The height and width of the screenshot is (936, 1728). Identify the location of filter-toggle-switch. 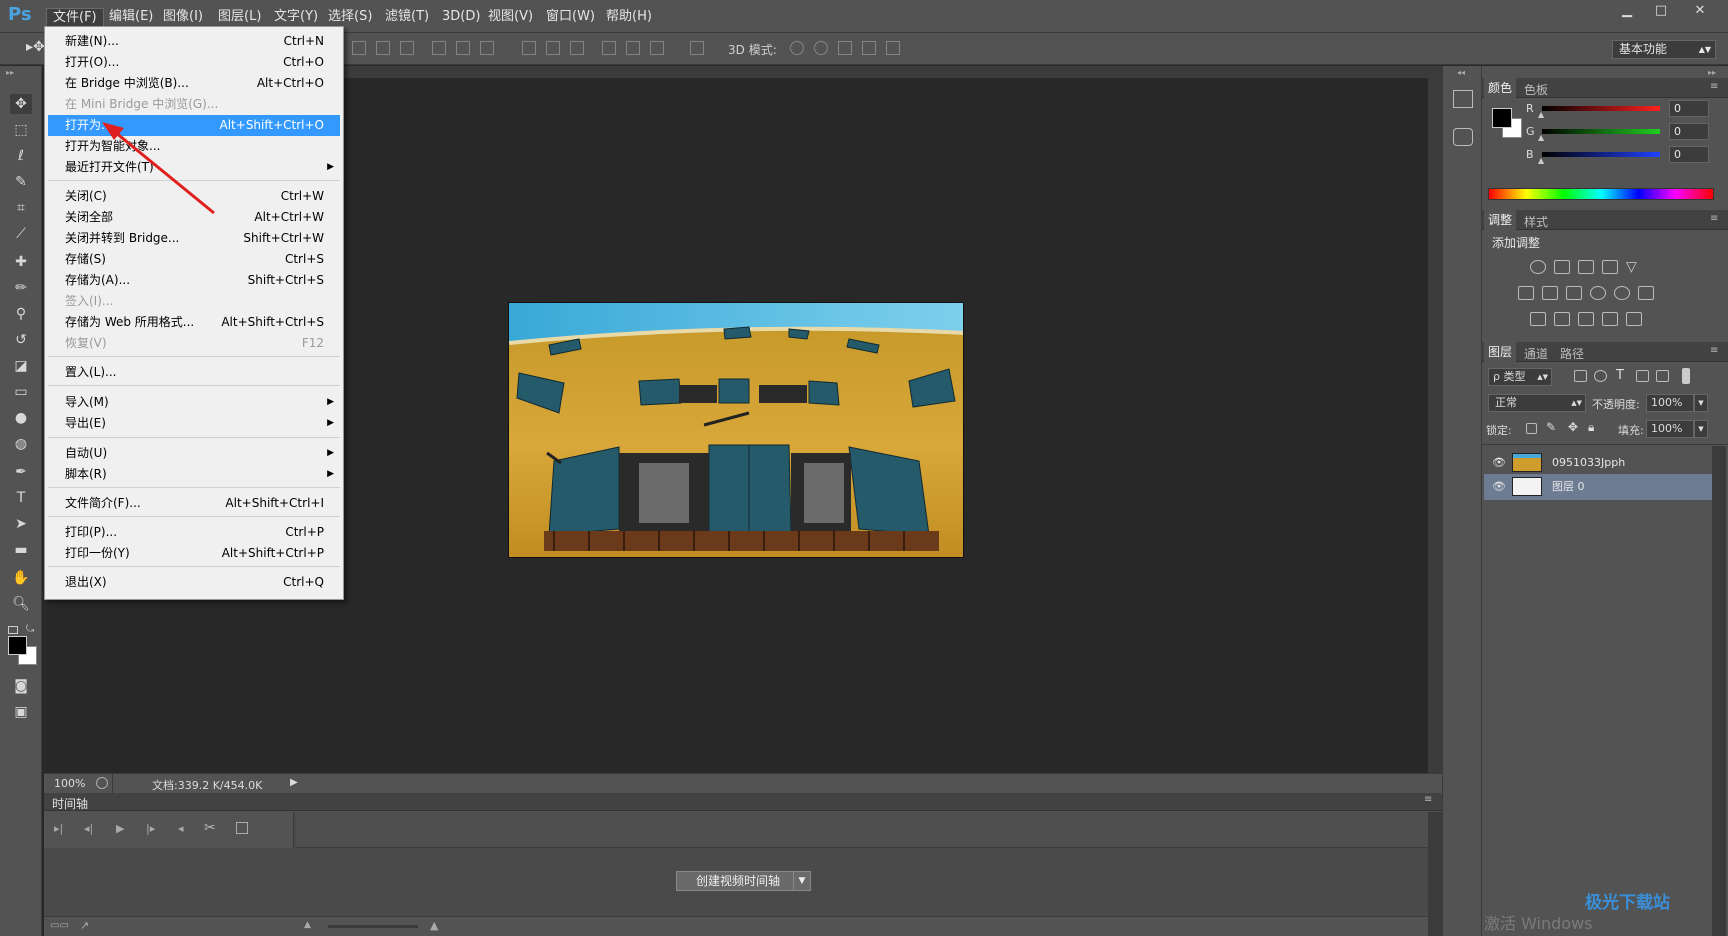
(1686, 376).